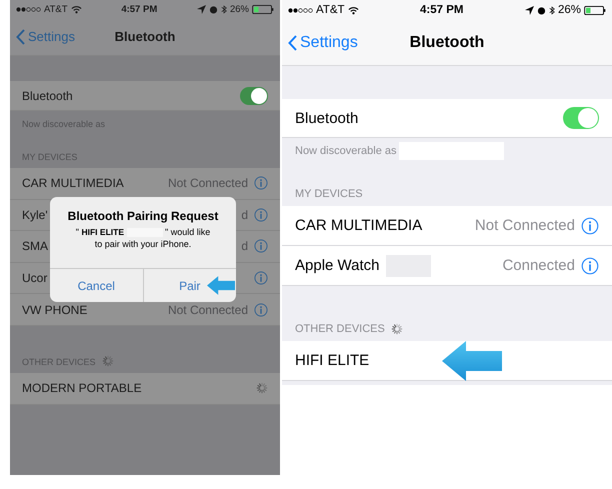 This screenshot has width=612, height=489. What do you see at coordinates (145, 388) in the screenshot?
I see `device-row: MODERN PORTABLE` at bounding box center [145, 388].